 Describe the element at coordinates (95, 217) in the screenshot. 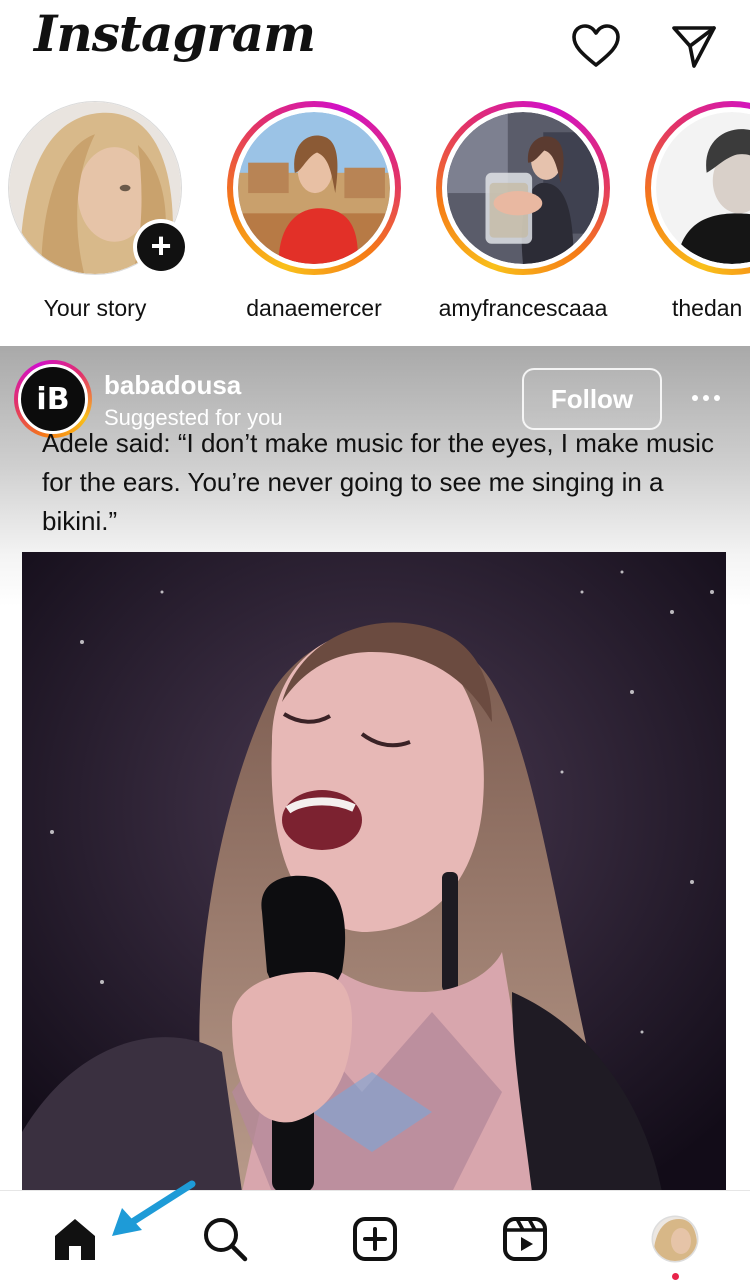

I see `story-your-story: + Your story` at that location.